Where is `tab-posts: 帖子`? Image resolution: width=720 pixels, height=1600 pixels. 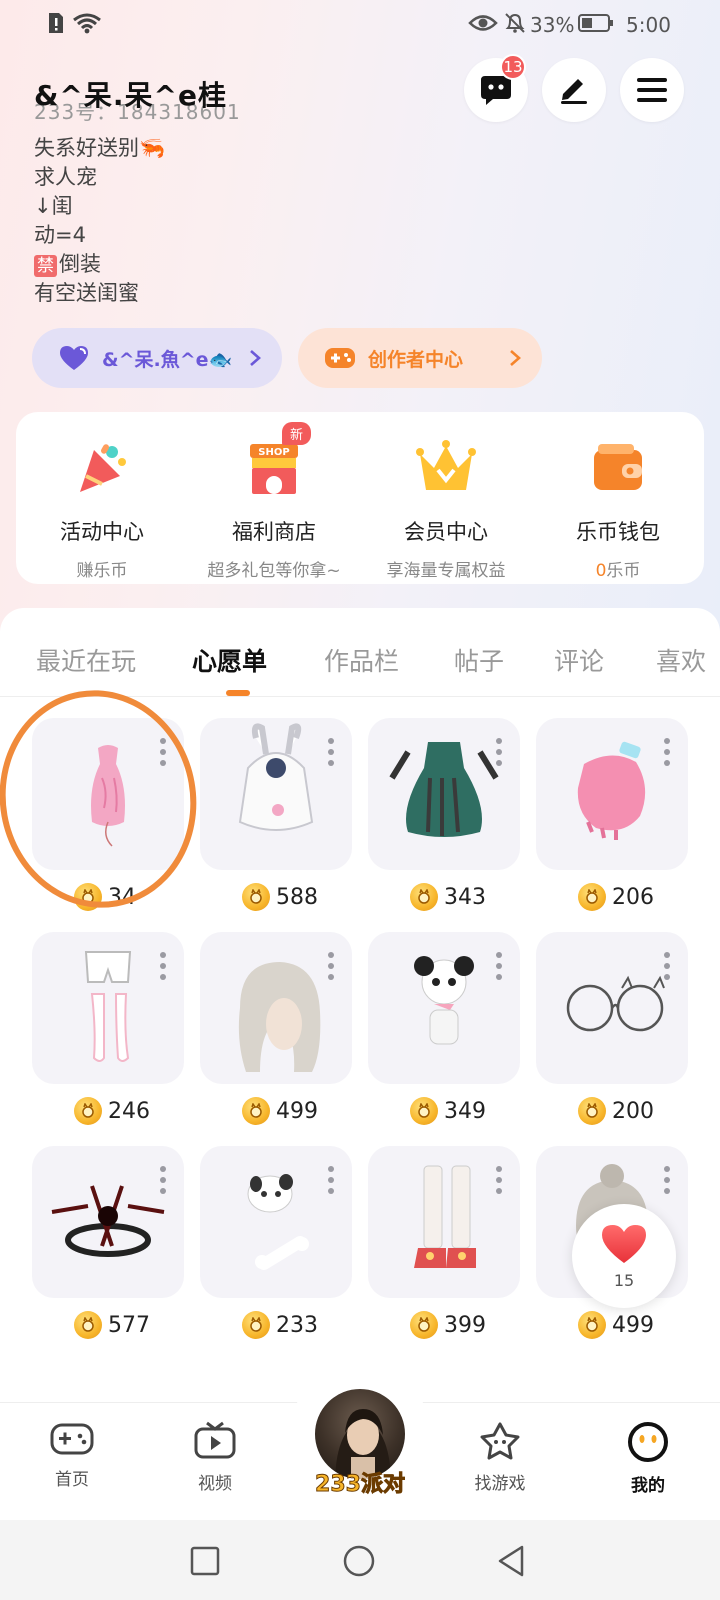 tab-posts: 帖子 is located at coordinates (479, 660).